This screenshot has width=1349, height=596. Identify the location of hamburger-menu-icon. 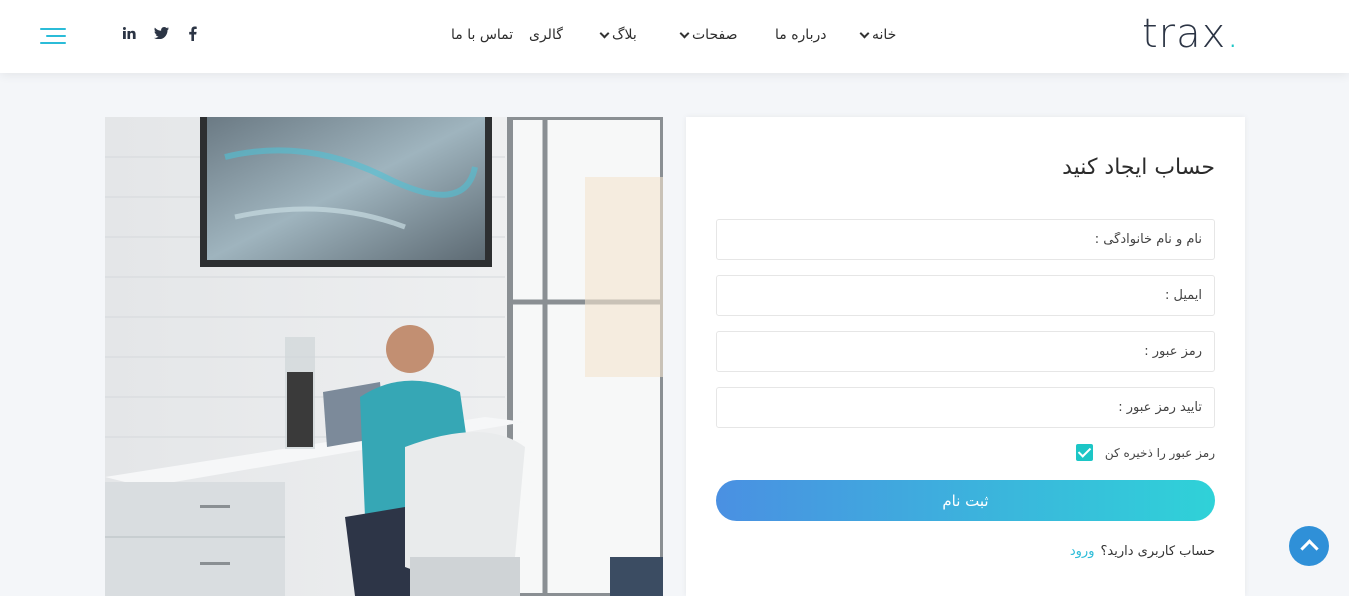
(53, 37).